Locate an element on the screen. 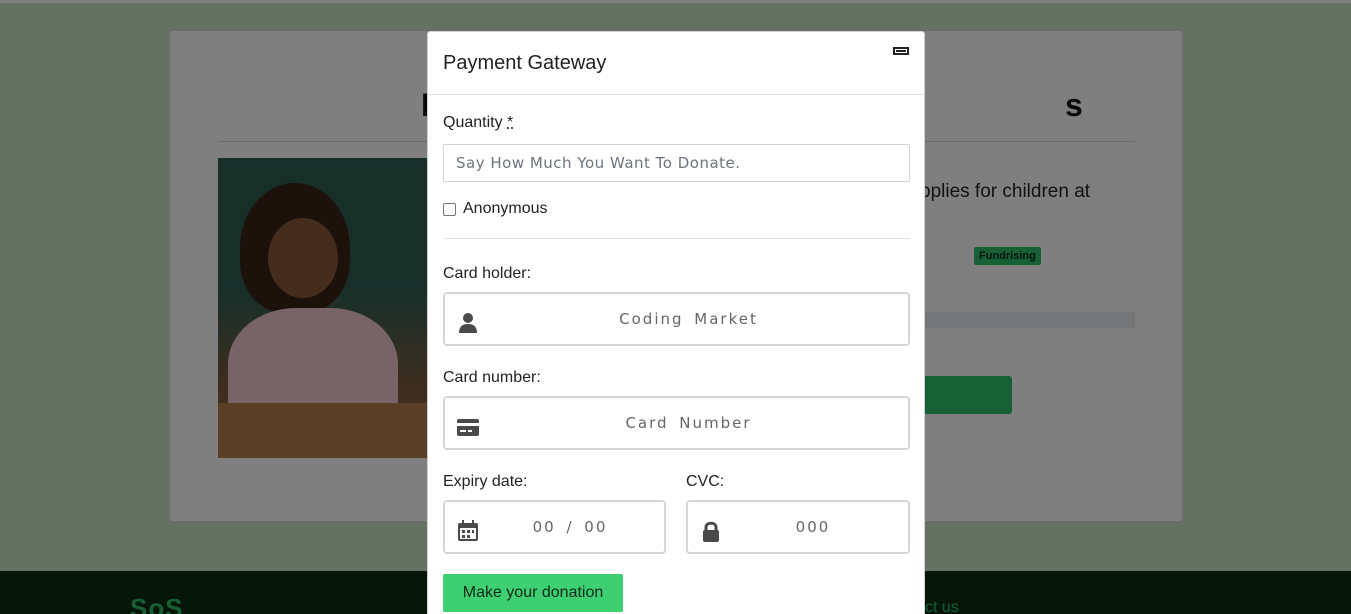 The width and height of the screenshot is (1351, 614). make-donation-button: Make your donation is located at coordinates (533, 593).